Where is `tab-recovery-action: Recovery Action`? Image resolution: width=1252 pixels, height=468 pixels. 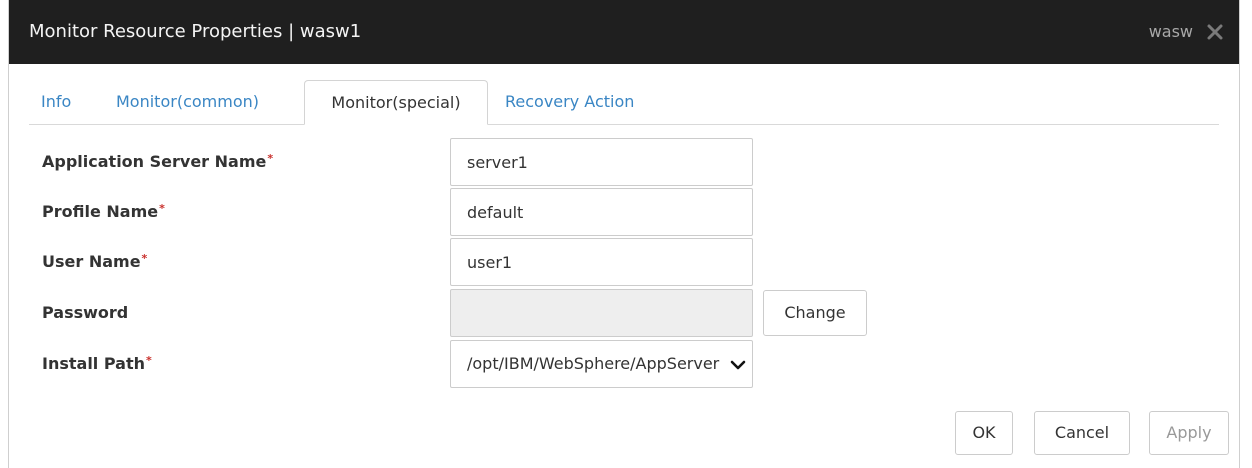
tab-recovery-action: Recovery Action is located at coordinates (569, 102).